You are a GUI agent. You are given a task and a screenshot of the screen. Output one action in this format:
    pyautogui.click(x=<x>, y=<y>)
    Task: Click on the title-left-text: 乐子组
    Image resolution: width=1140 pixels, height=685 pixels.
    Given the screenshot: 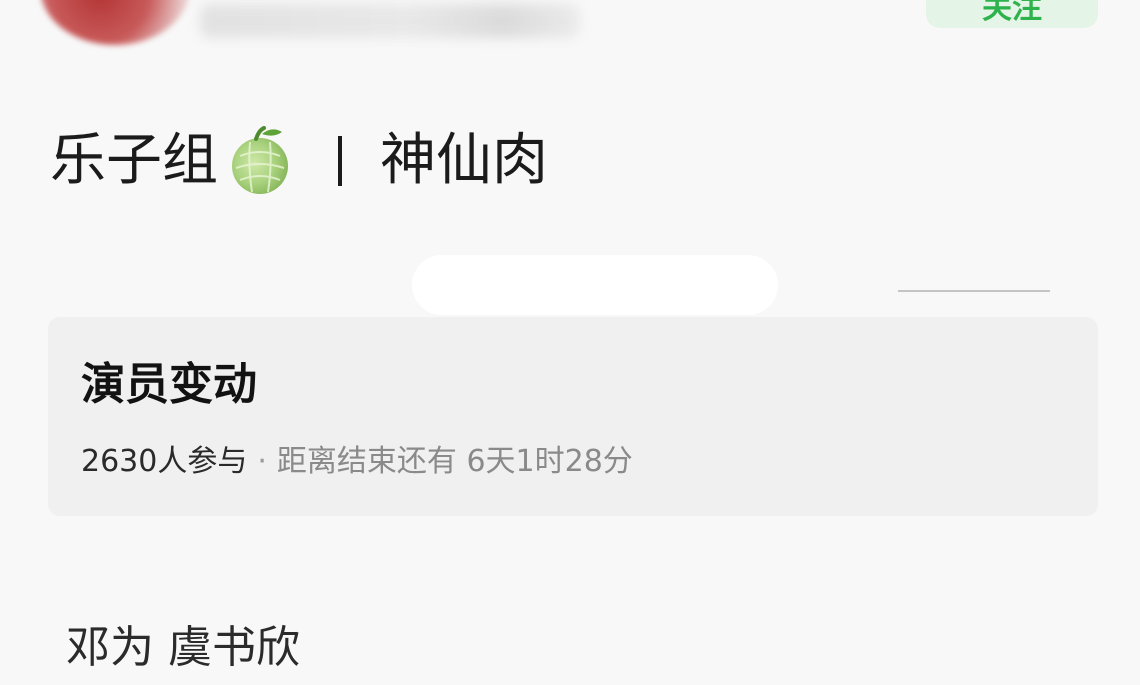 What is the action you would take?
    pyautogui.click(x=134, y=160)
    